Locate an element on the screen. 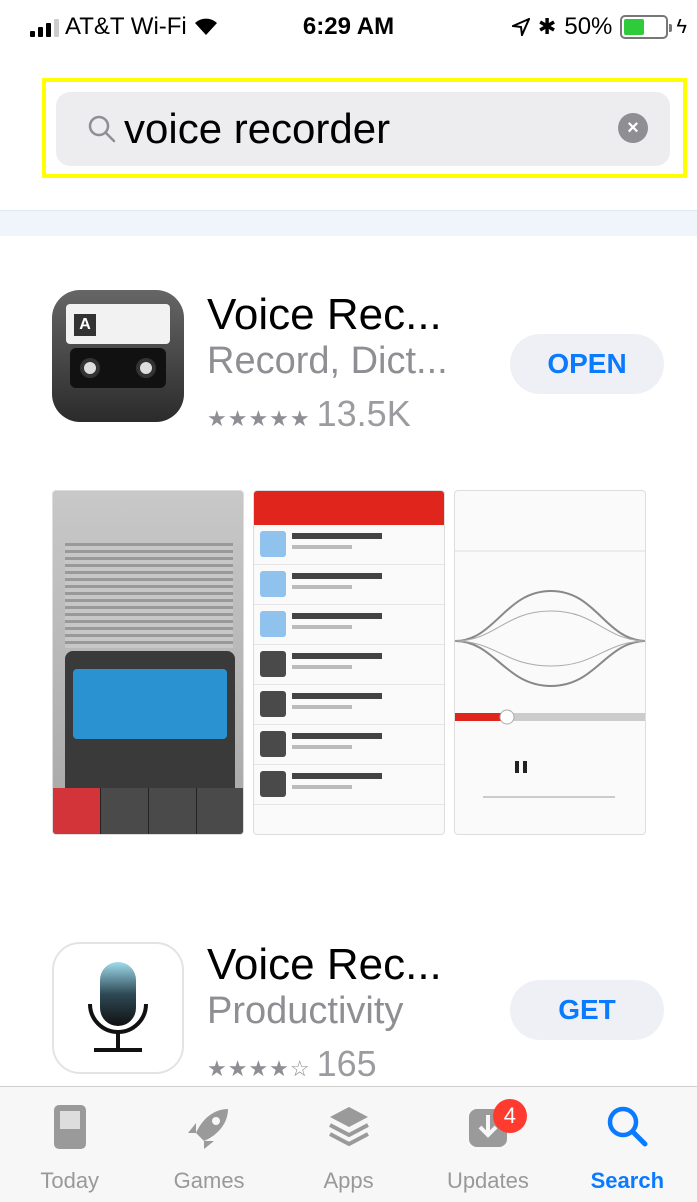  search-highlight-box: × is located at coordinates (364, 128).